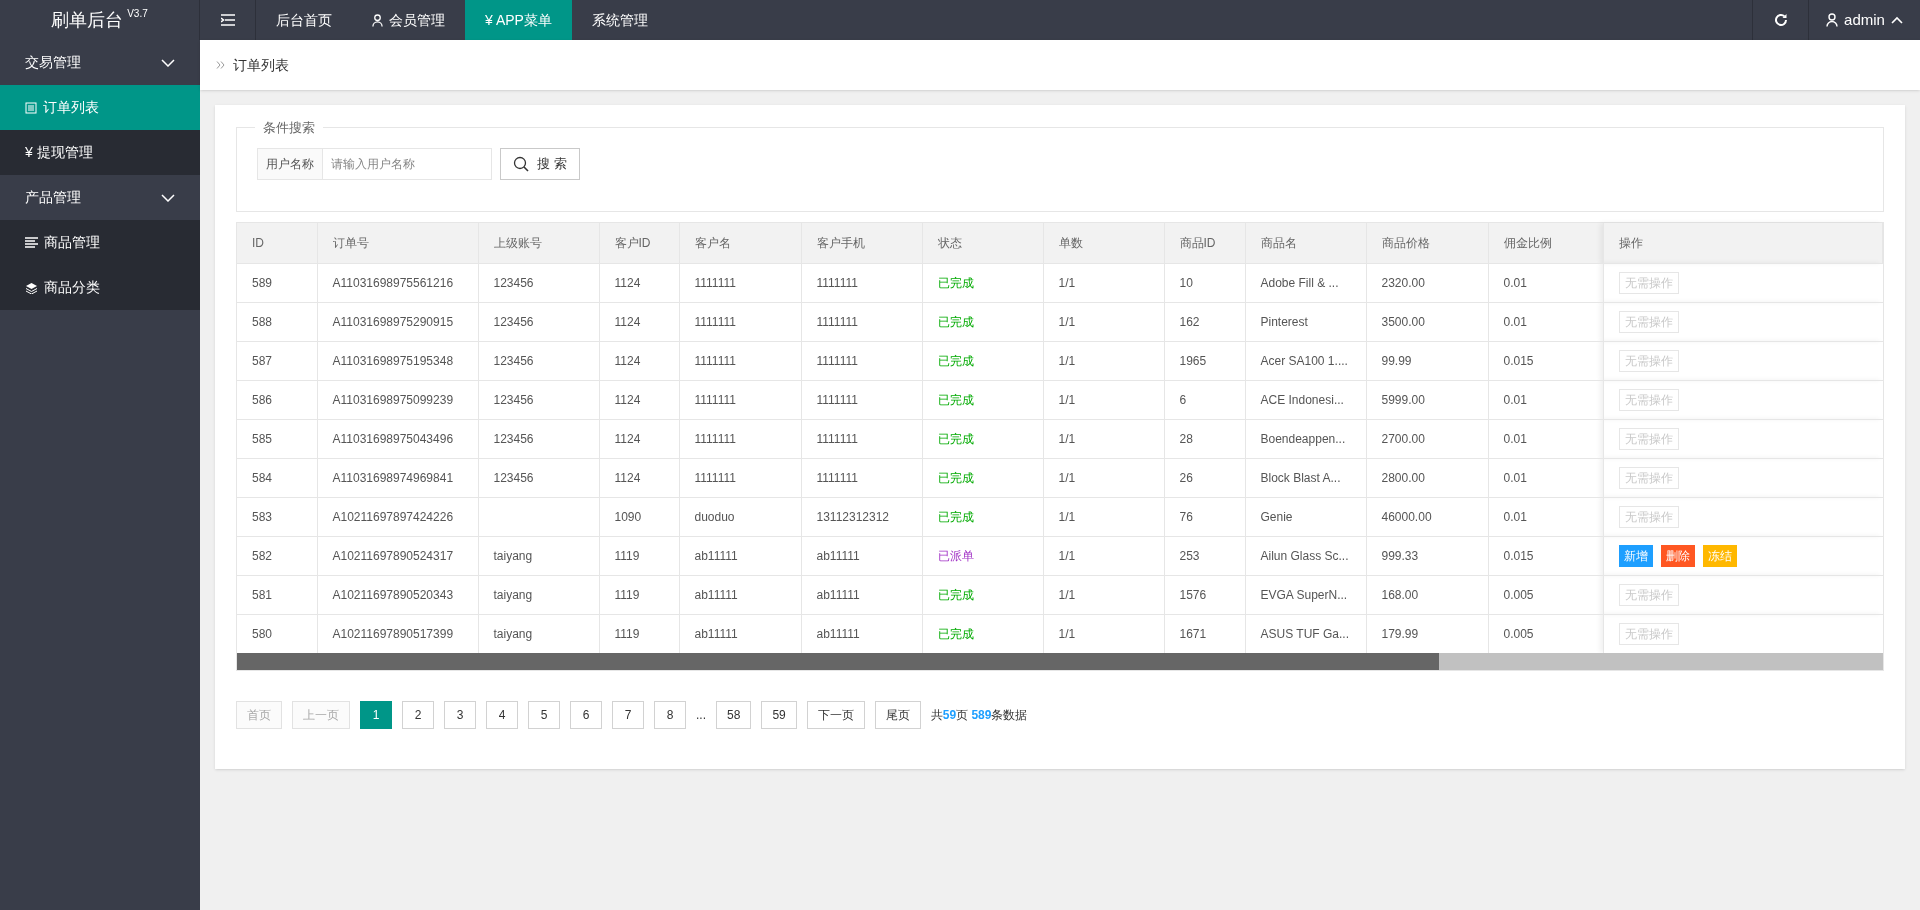  I want to click on table-cell-text: 13112312312, so click(853, 516).